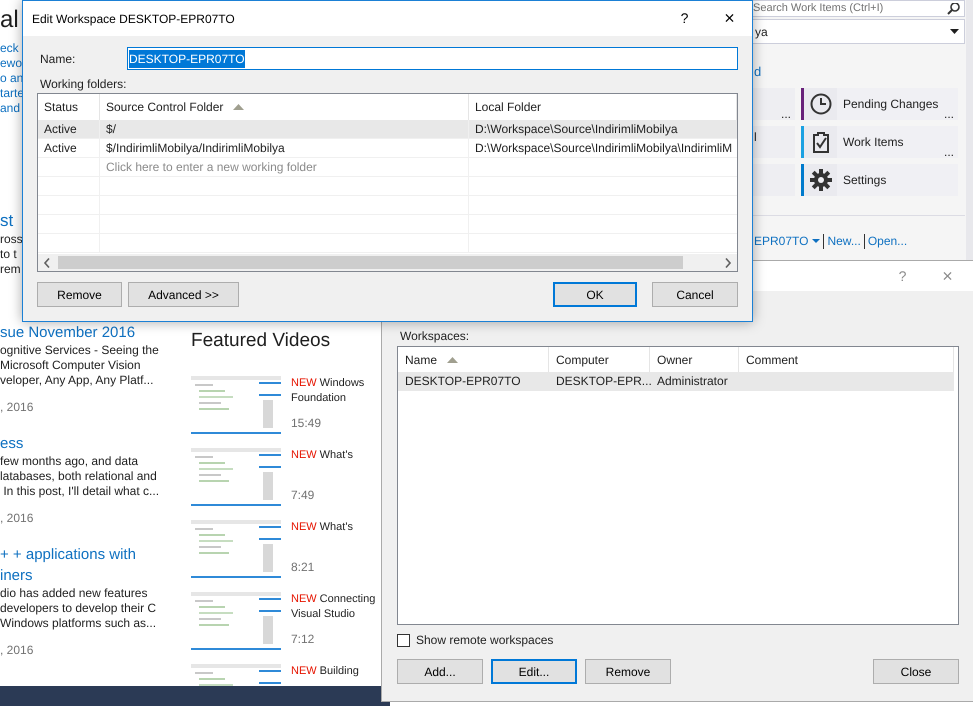 Image resolution: width=973 pixels, height=706 pixels. I want to click on table-cell: DESKTOP-EPR07TO, so click(463, 381).